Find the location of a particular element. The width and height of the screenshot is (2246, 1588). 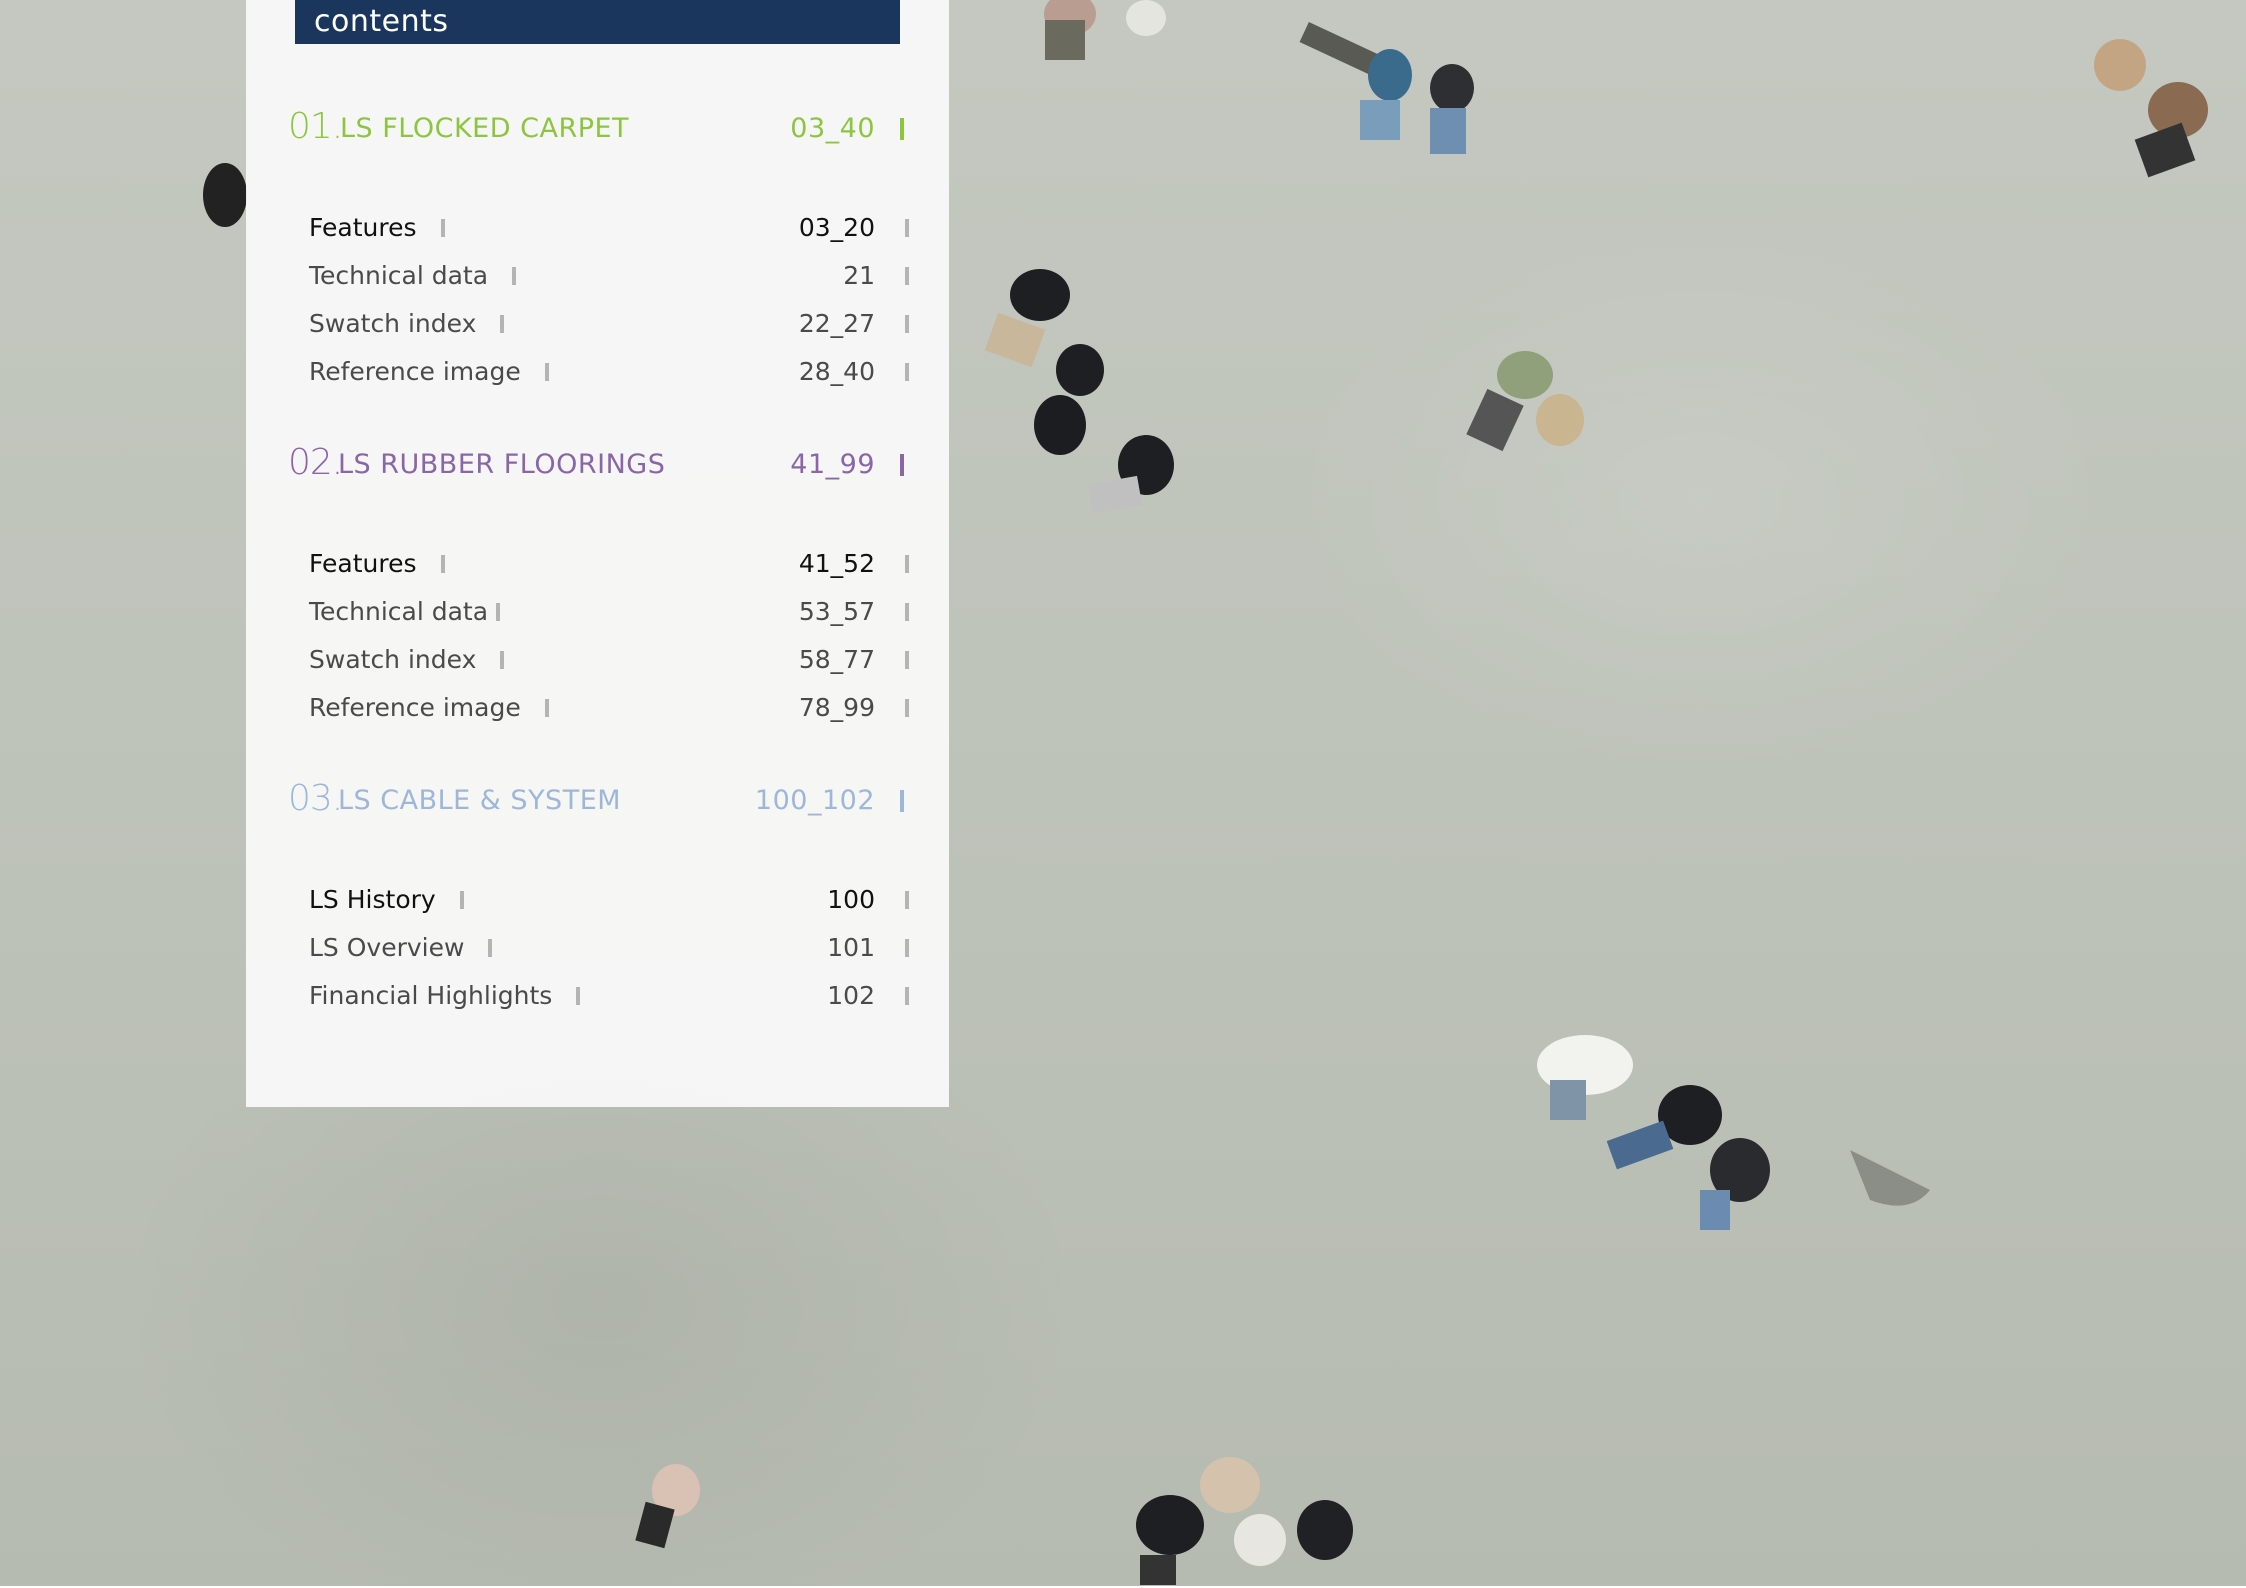

section-number: 01. is located at coordinates (315, 126).